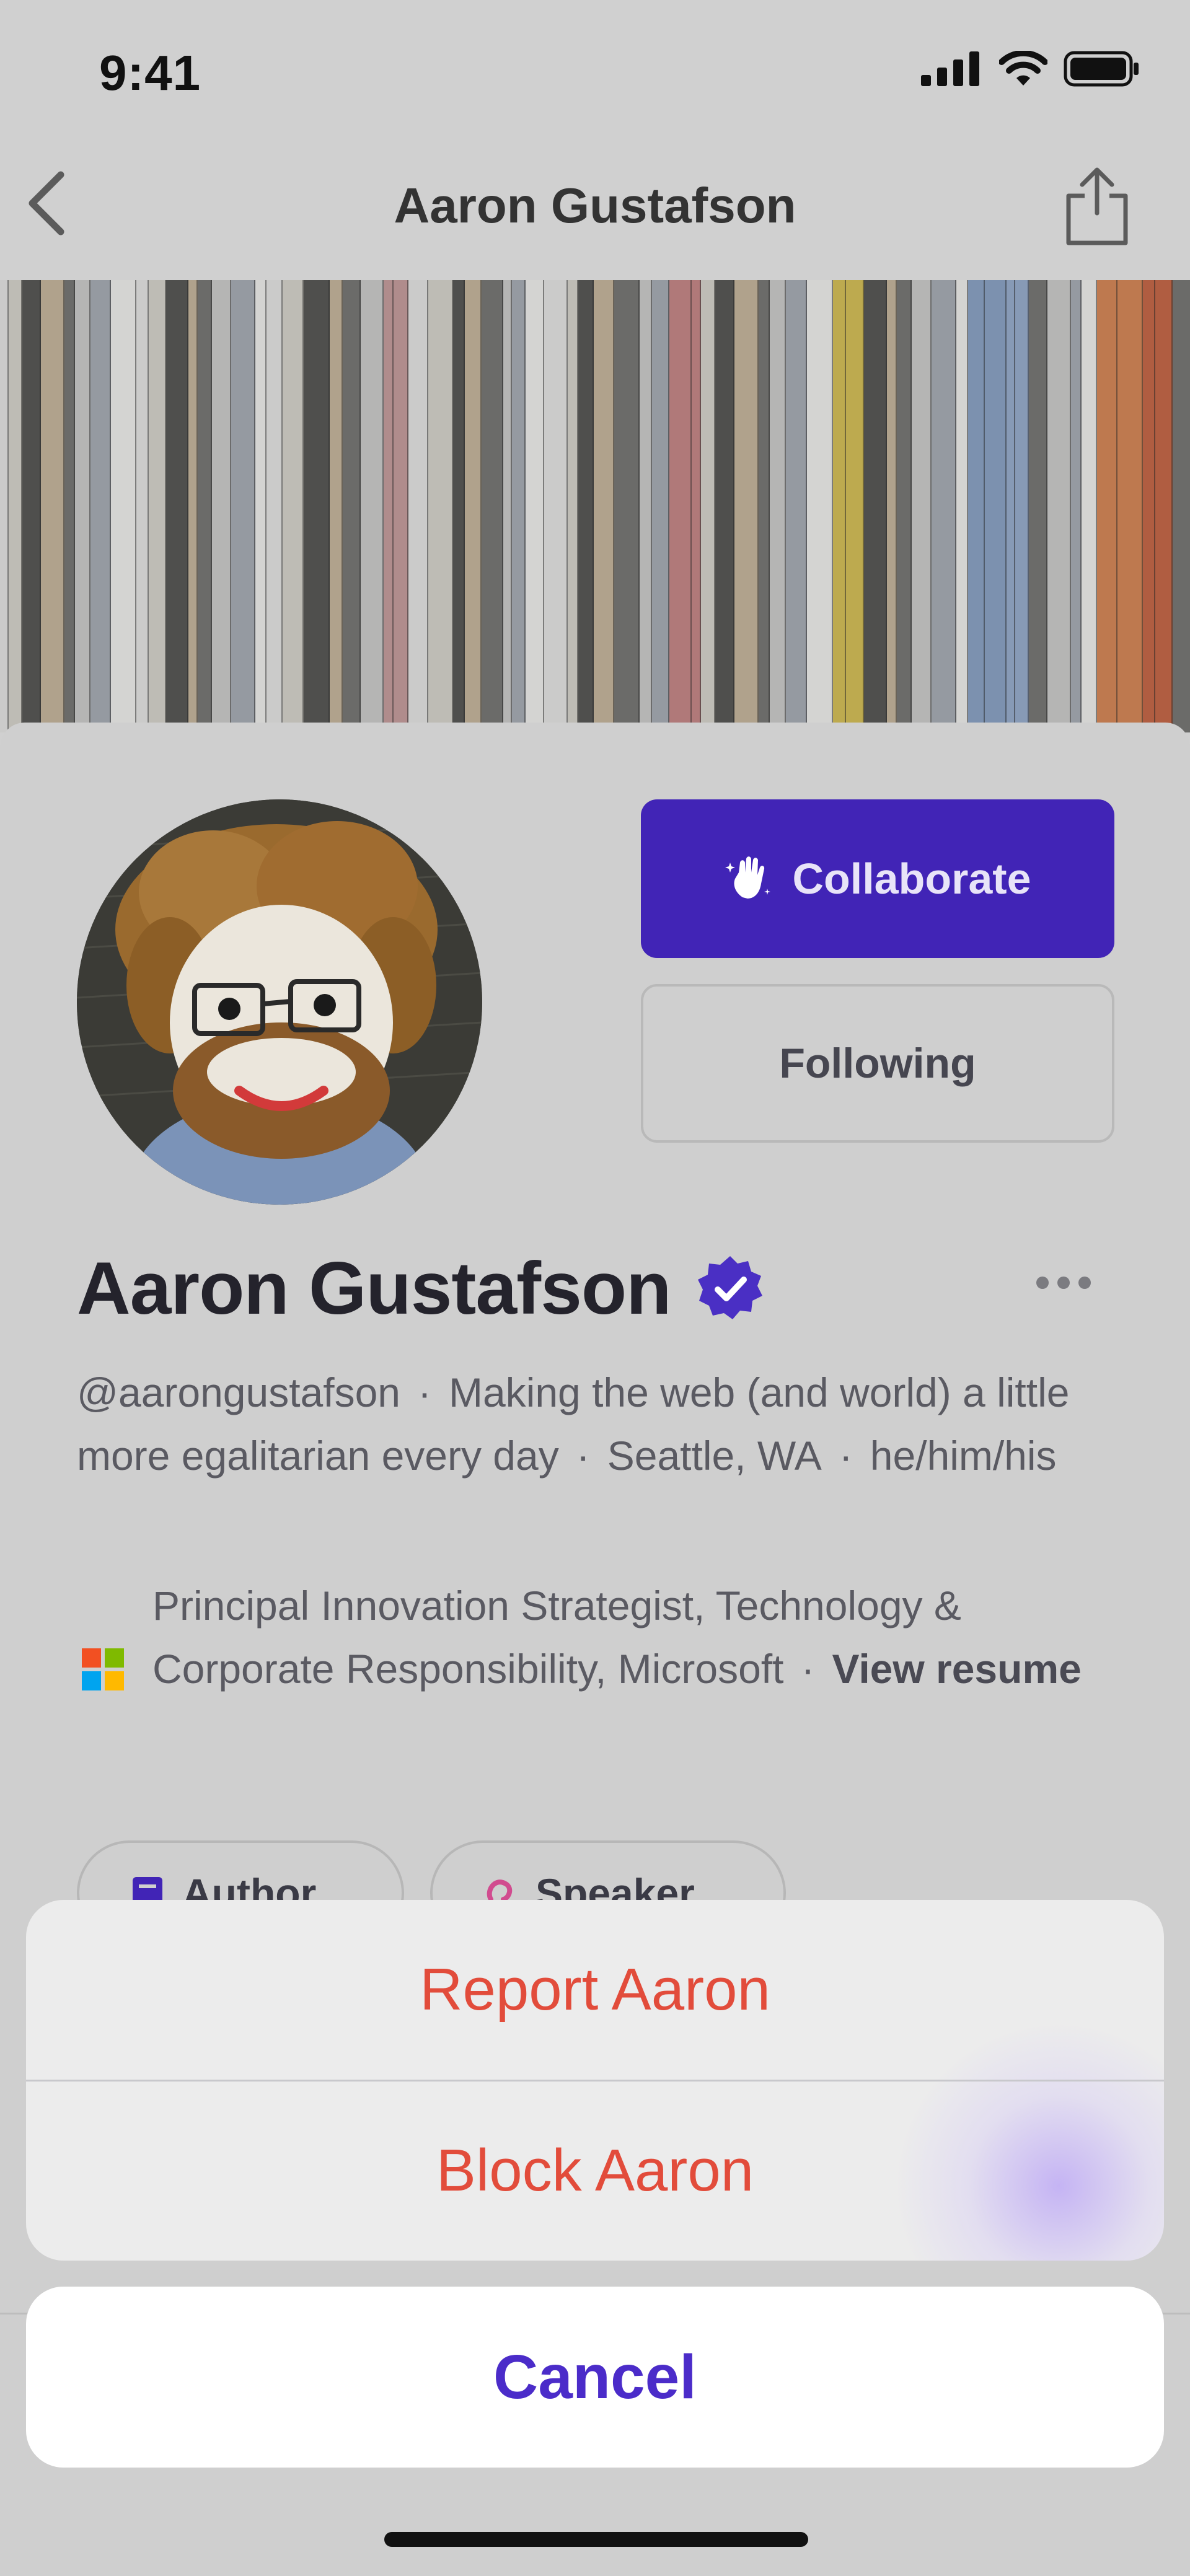  What do you see at coordinates (956, 1669) in the screenshot?
I see `view-resume-link: View resume` at bounding box center [956, 1669].